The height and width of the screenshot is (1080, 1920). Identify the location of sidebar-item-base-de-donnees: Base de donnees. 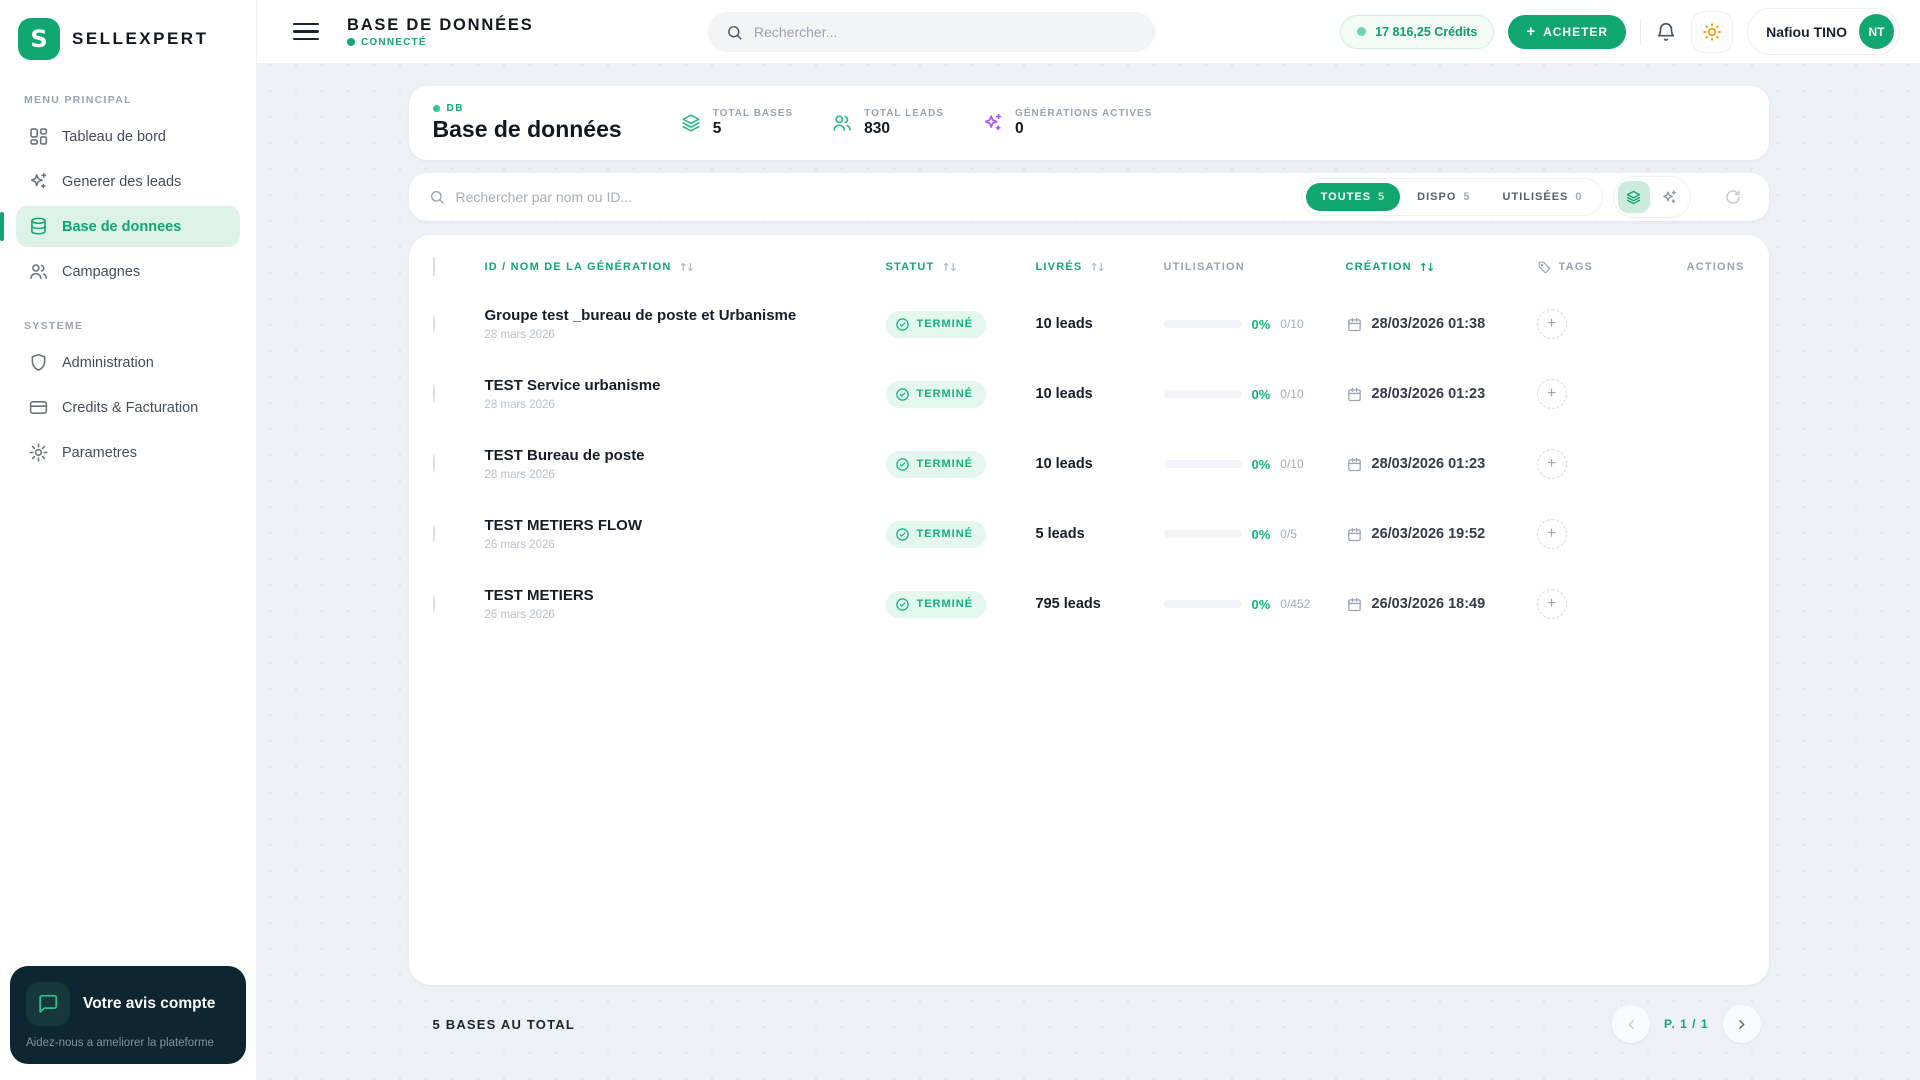
(120, 226).